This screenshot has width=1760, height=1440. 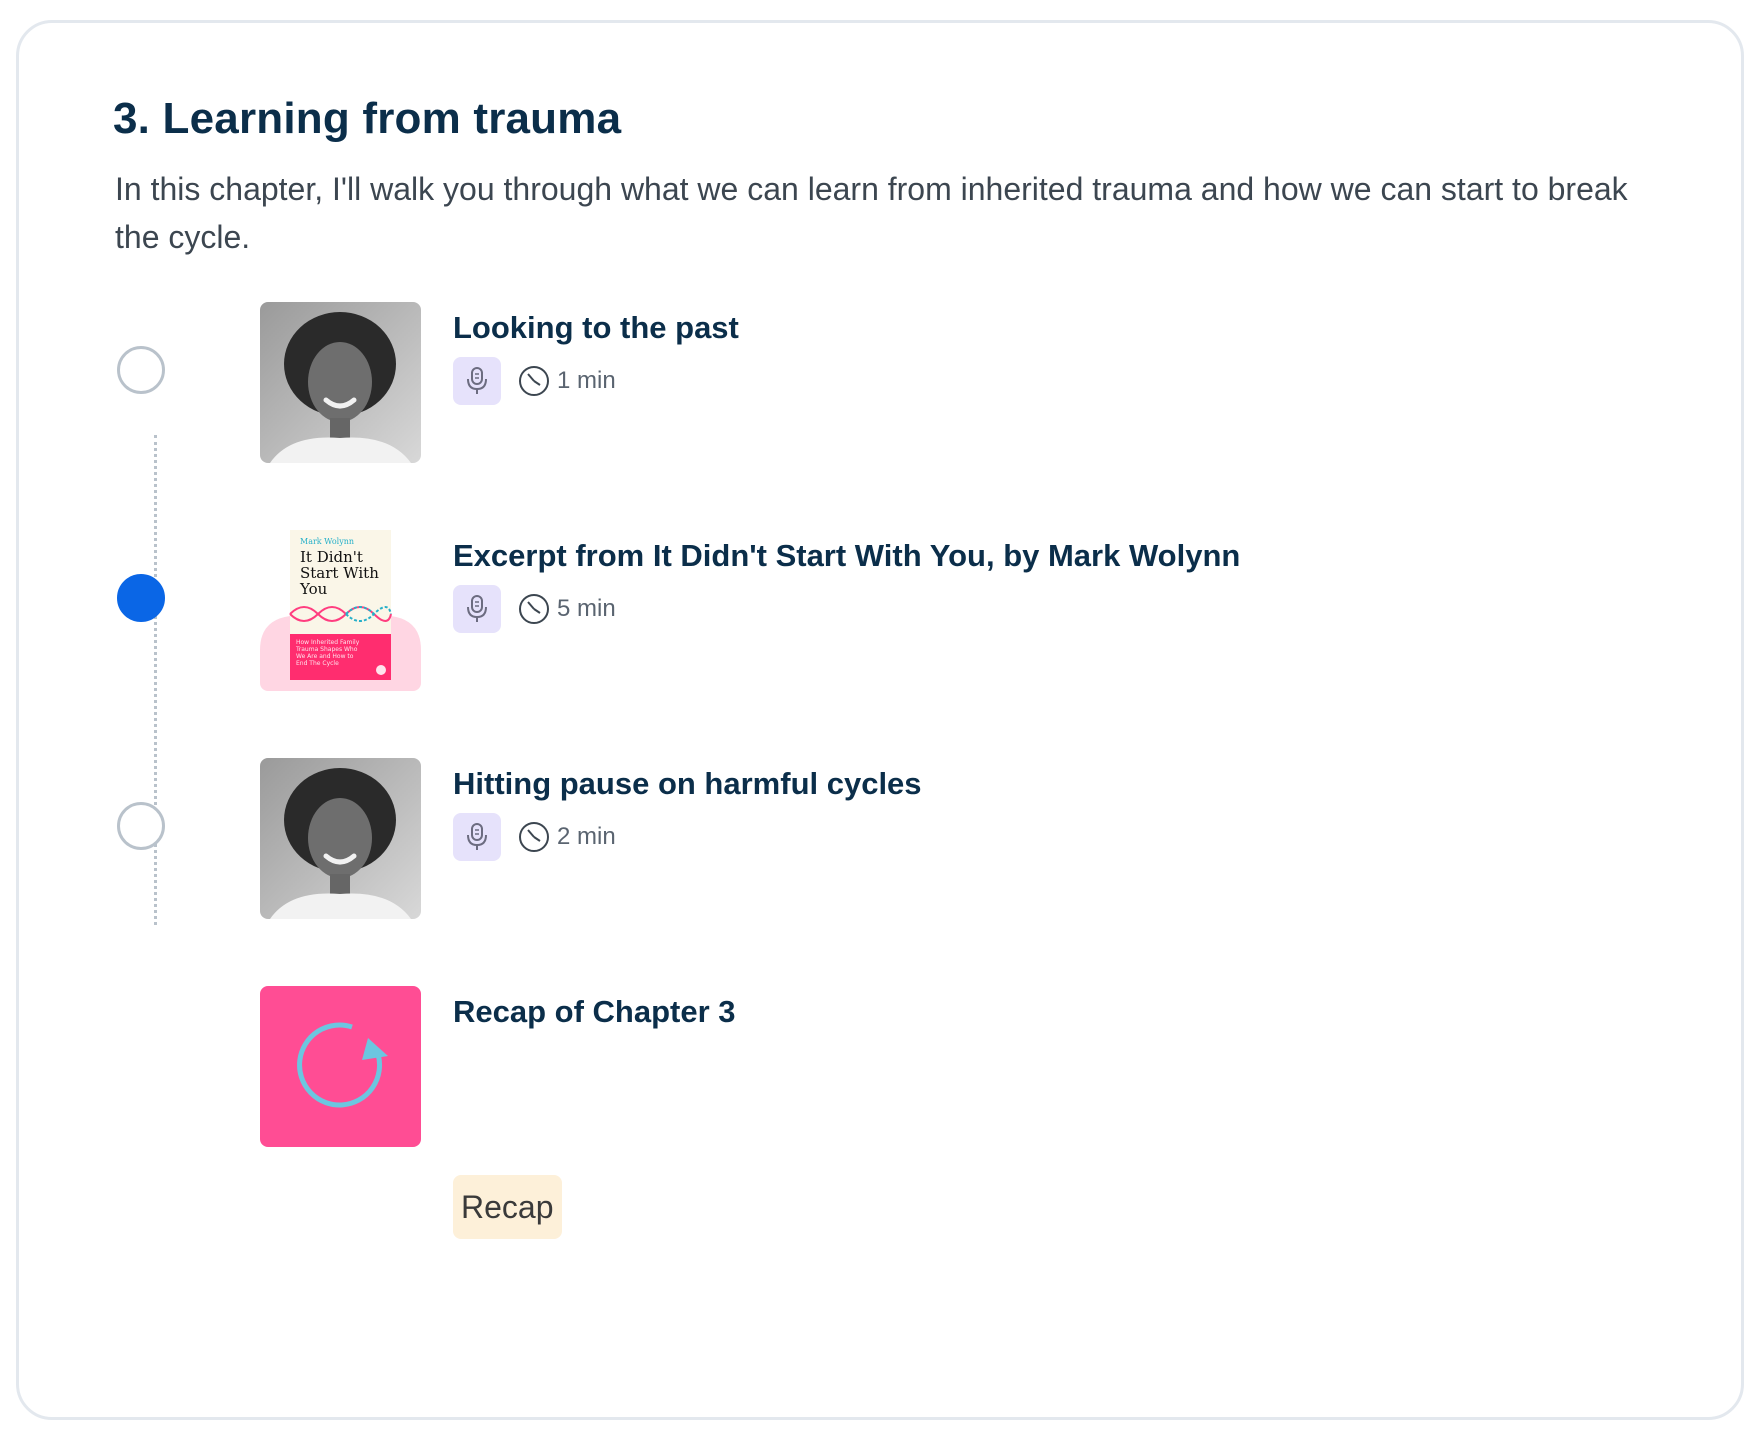 What do you see at coordinates (687, 784) in the screenshot?
I see `item-title: Hitting pause on harmful cycles` at bounding box center [687, 784].